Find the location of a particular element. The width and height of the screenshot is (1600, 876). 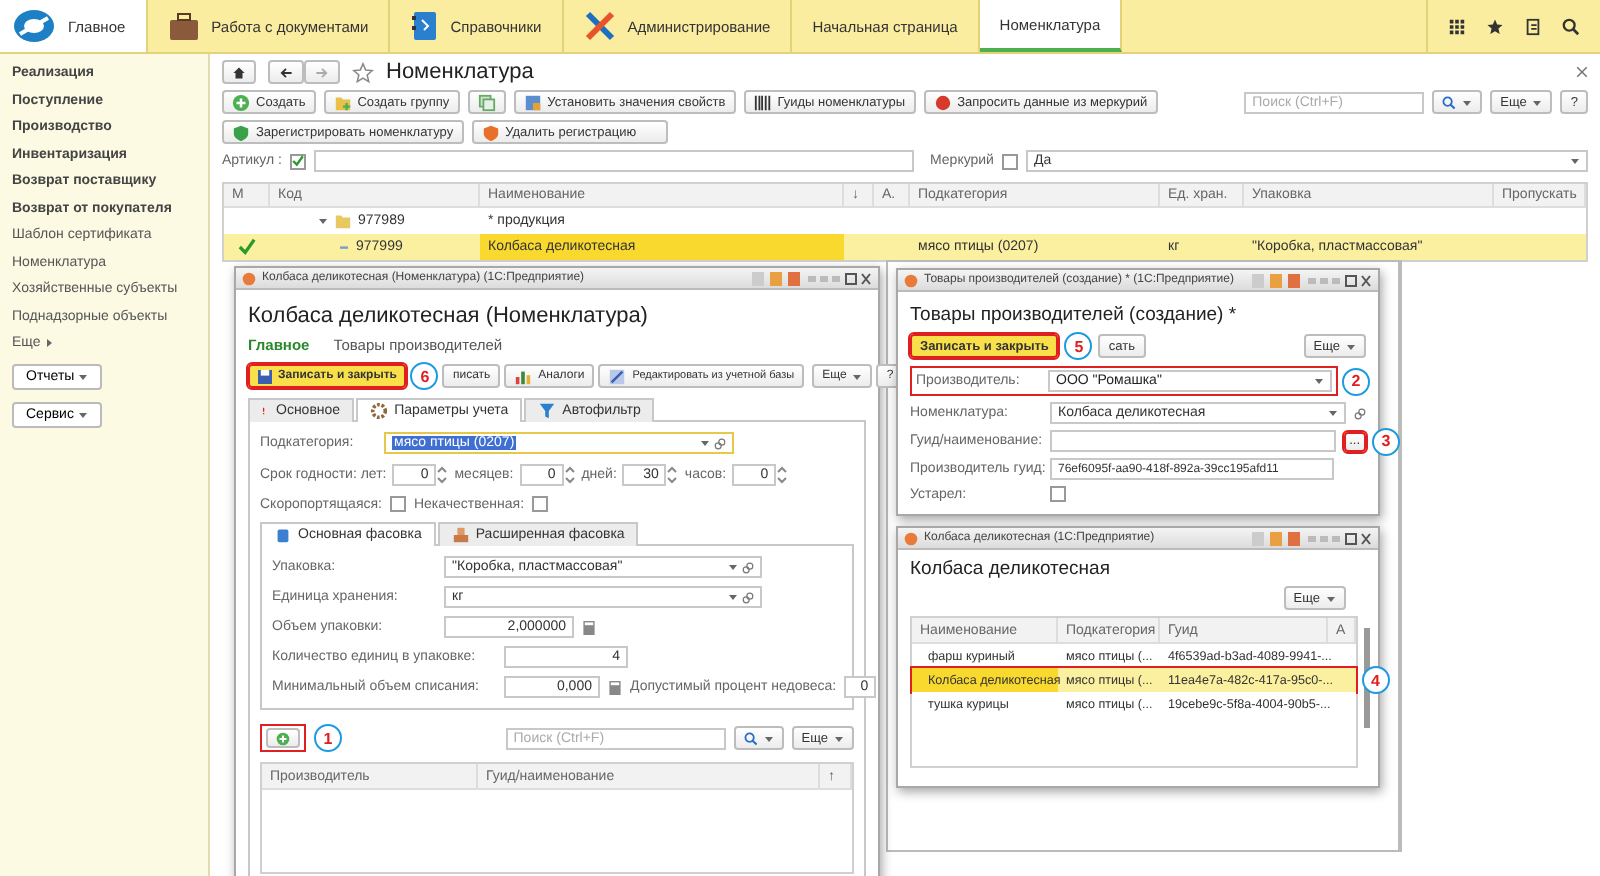

address-book-icon is located at coordinates (424, 26).